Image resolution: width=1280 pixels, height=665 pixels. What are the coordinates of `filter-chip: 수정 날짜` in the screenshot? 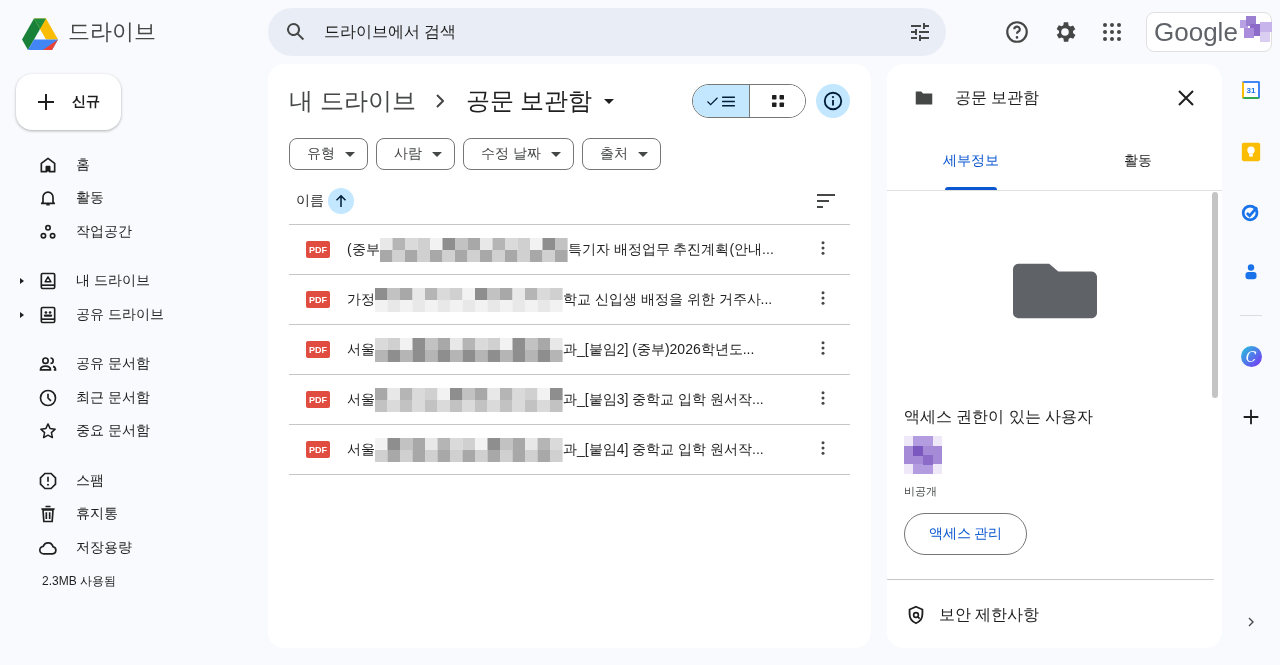 It's located at (518, 154).